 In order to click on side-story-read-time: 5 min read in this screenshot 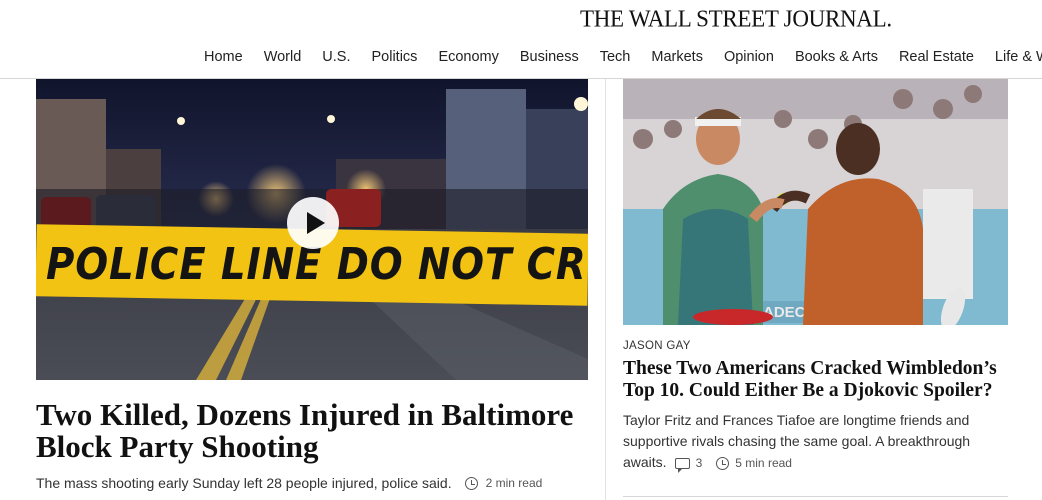, I will do `click(763, 462)`.